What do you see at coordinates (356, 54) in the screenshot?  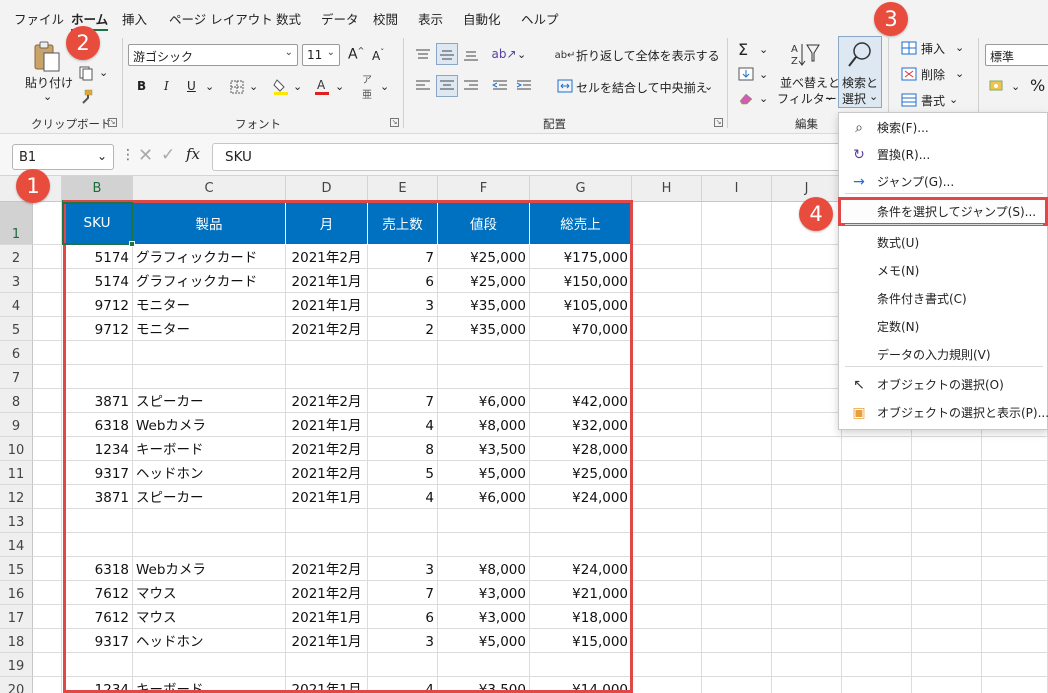 I see `increase-font-icon: A^` at bounding box center [356, 54].